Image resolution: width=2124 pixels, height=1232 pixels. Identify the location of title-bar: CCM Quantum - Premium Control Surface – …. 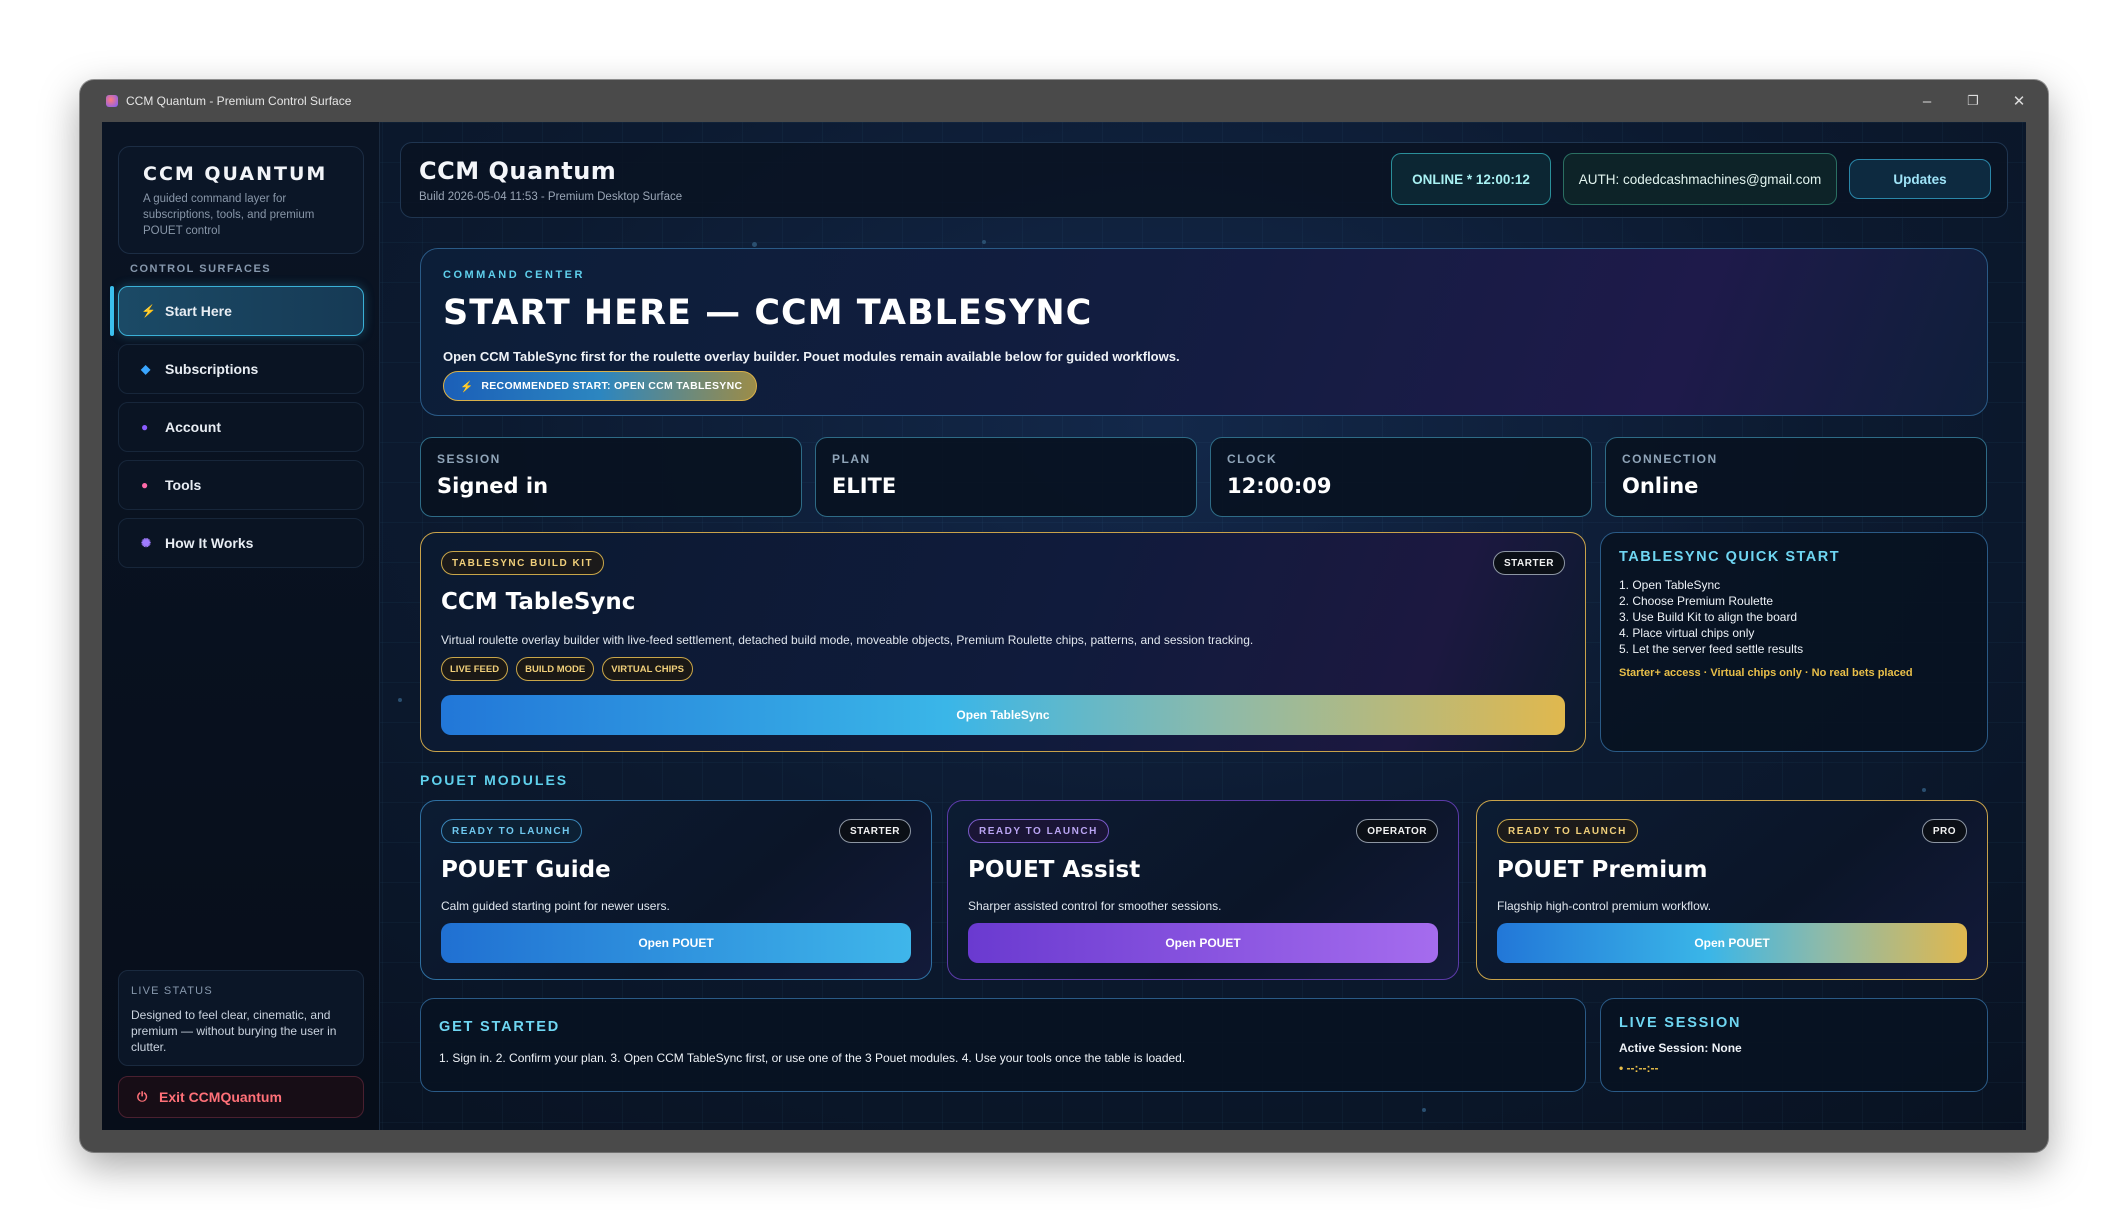
(1064, 101).